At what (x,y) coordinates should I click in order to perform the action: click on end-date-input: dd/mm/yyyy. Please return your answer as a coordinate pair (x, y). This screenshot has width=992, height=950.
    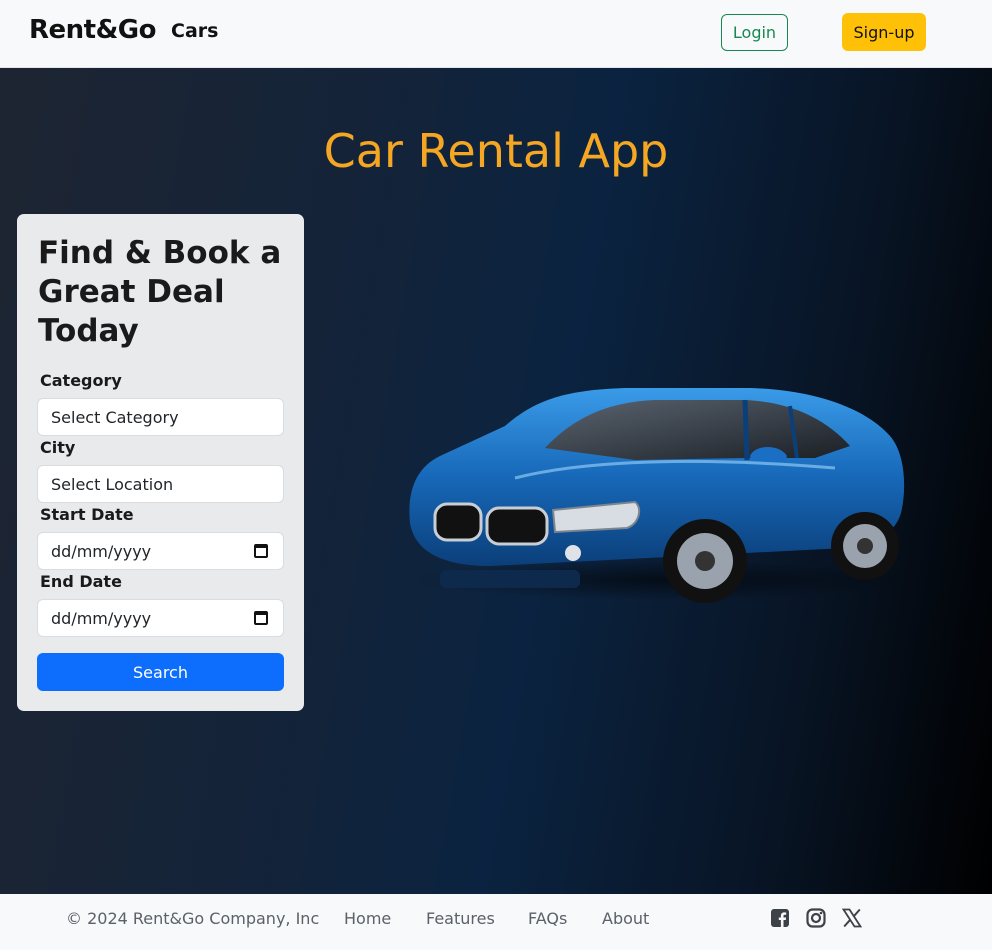
    Looking at the image, I should click on (160, 618).